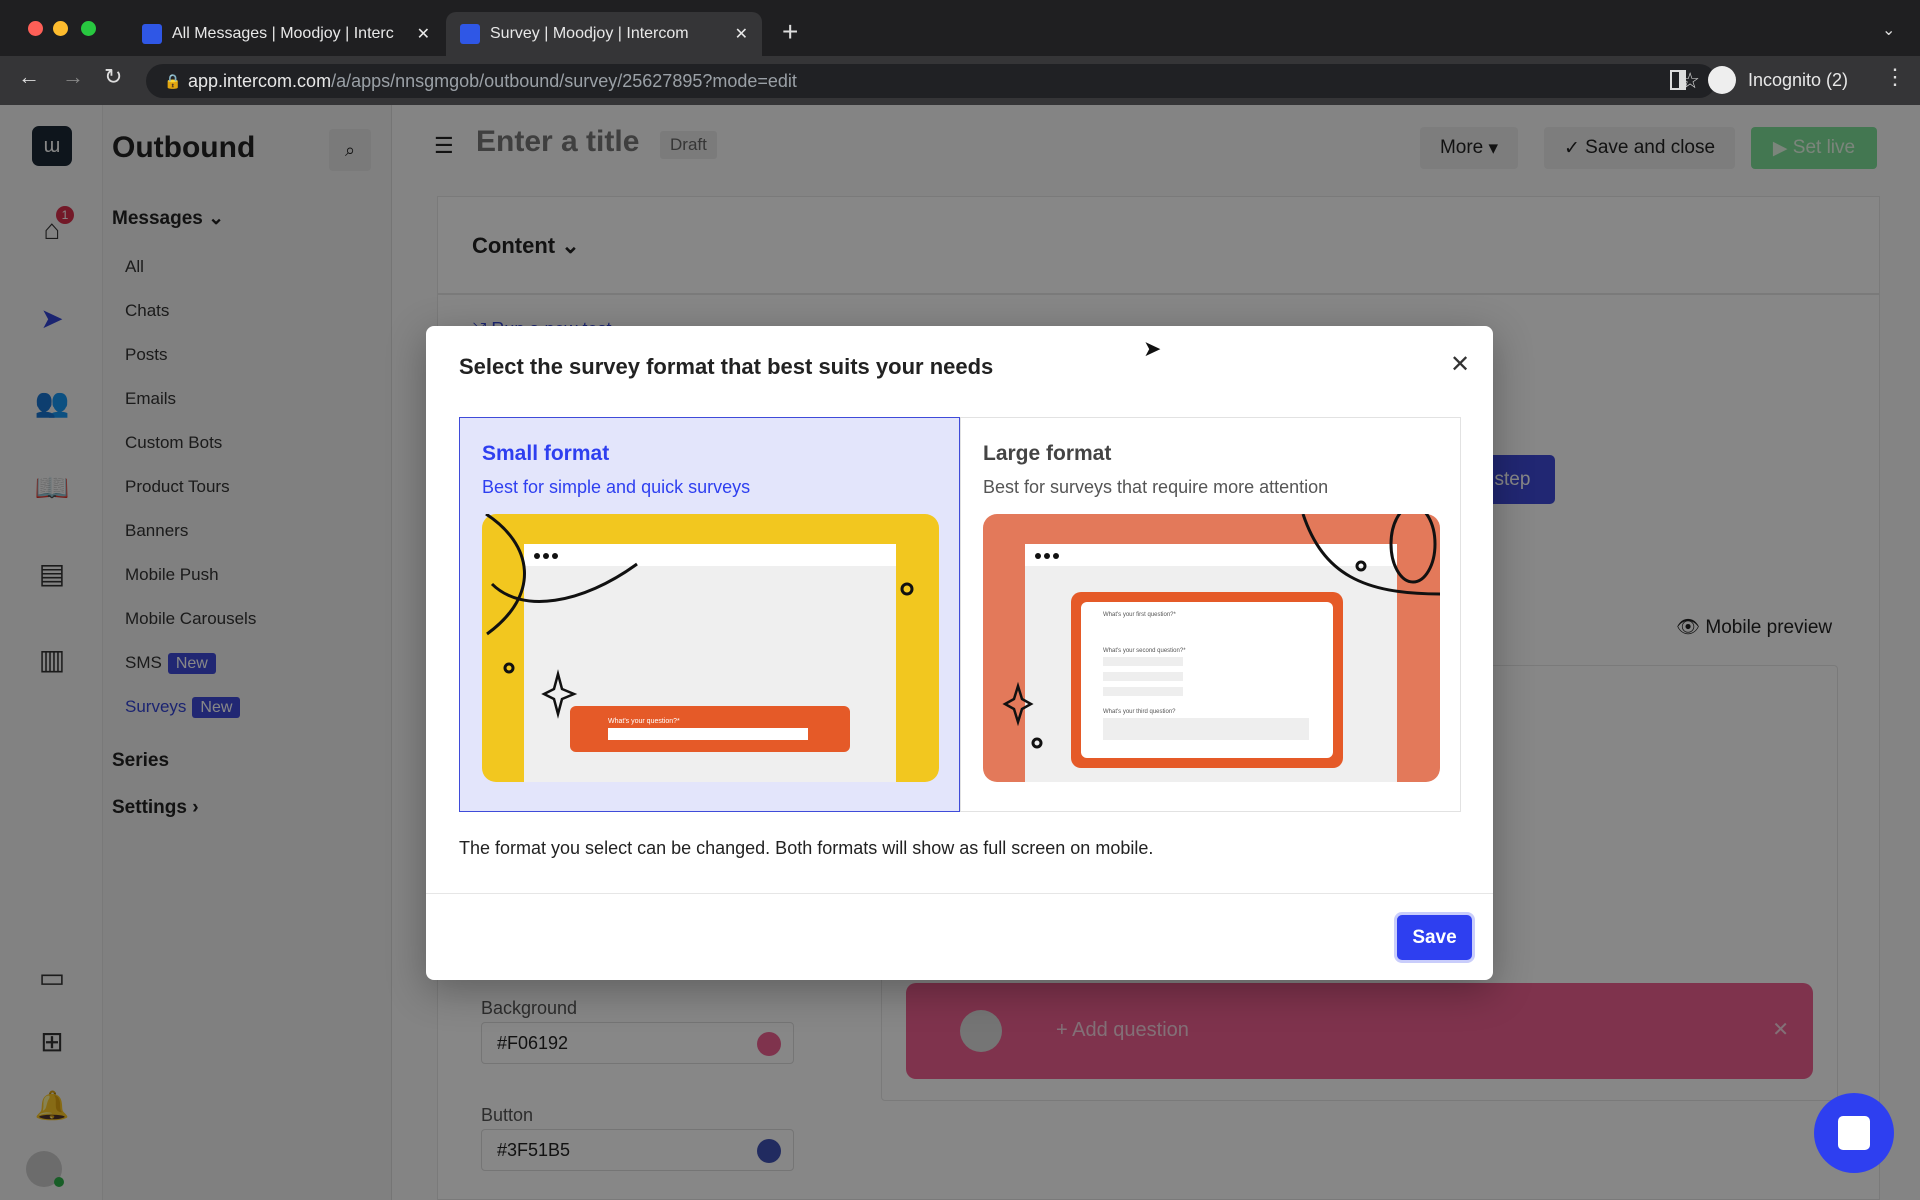 The image size is (1920, 1200). Describe the element at coordinates (1678, 80) in the screenshot. I see `side-panel-icon` at that location.